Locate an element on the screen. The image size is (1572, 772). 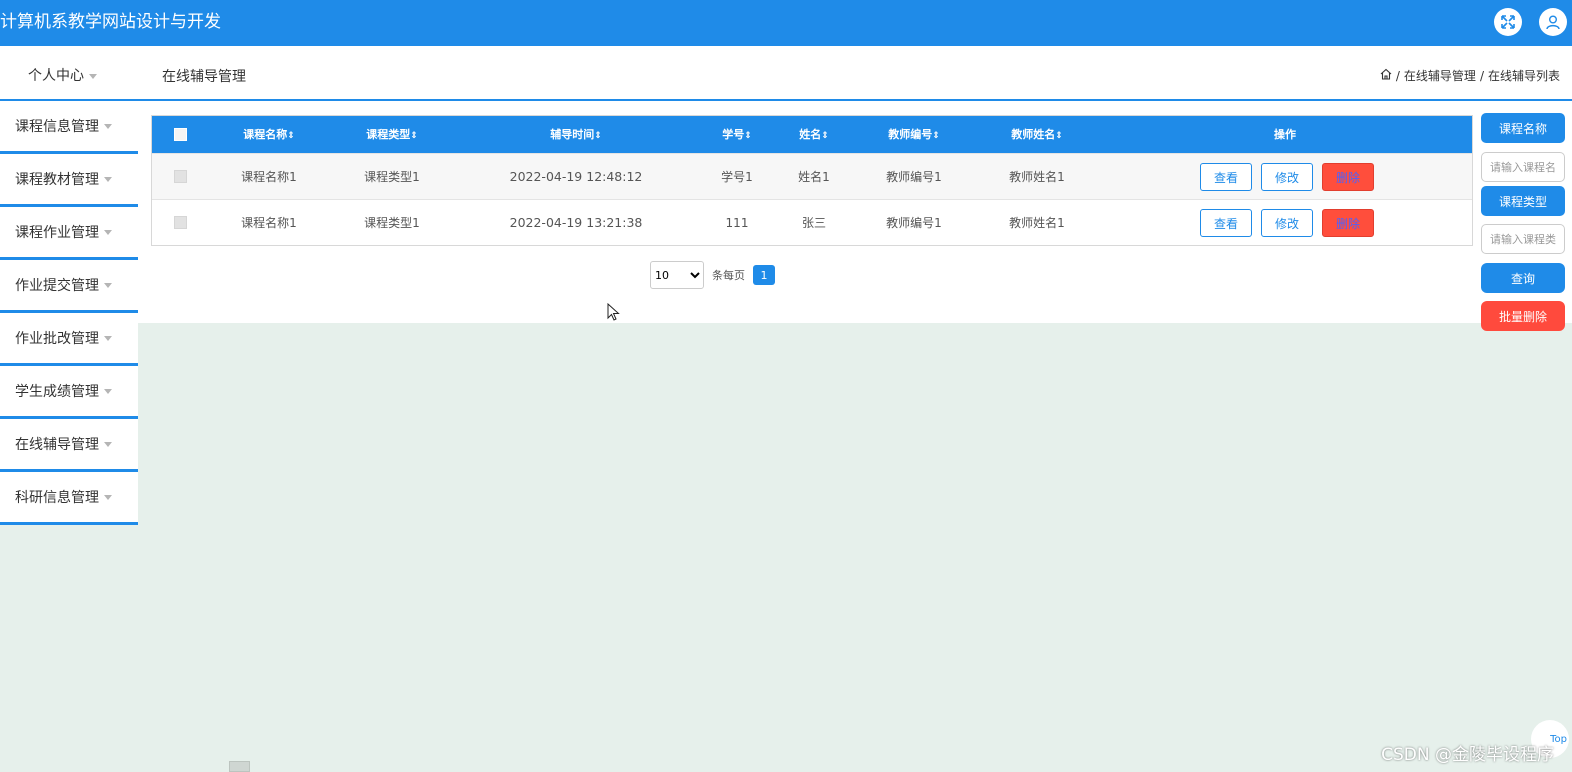
sidebar-item-homework-submission: 作业提交管理 is located at coordinates (69, 286).